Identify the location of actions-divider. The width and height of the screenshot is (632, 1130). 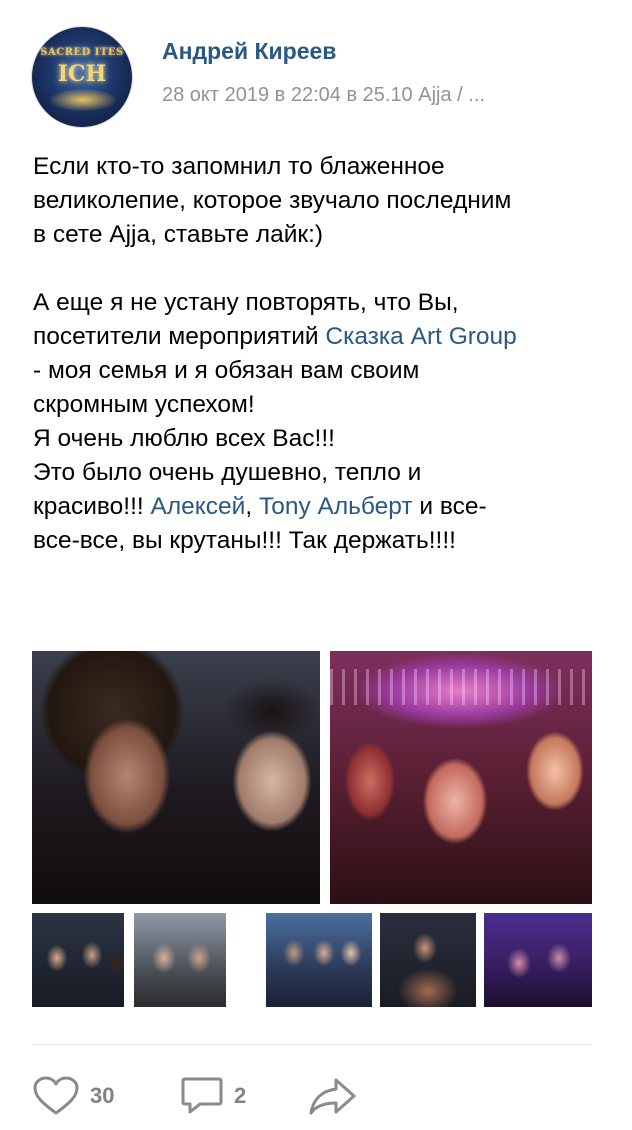
(312, 1044).